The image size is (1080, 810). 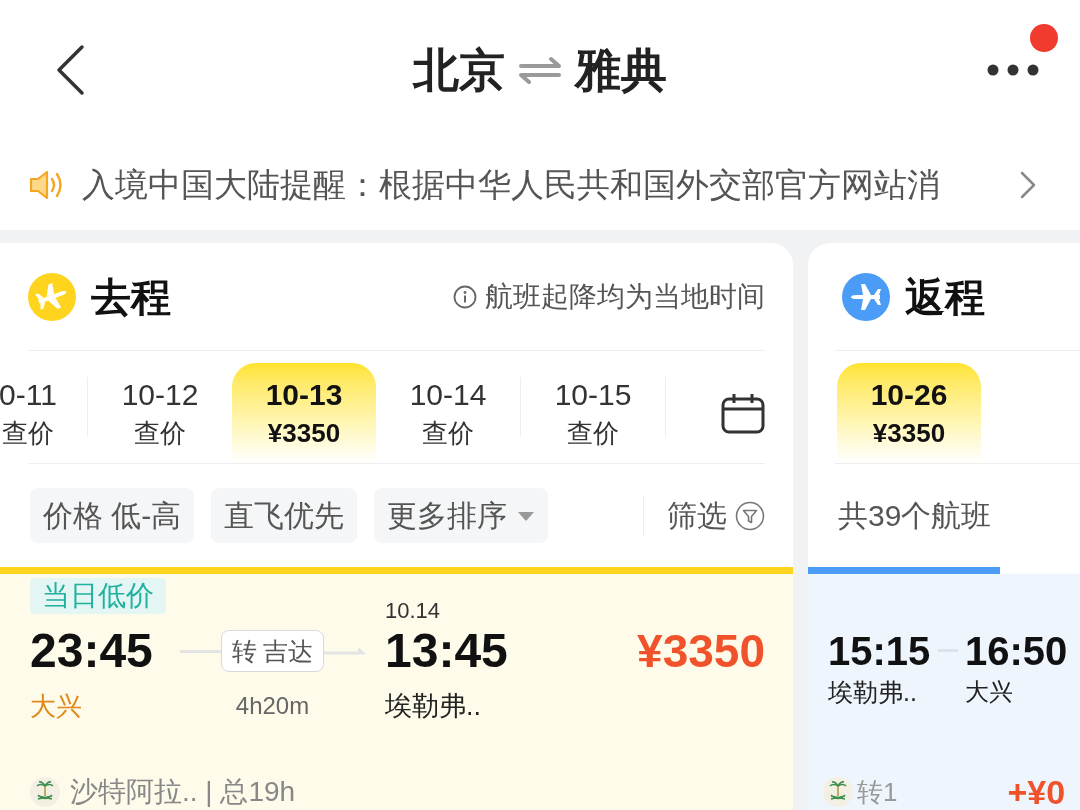 What do you see at coordinates (272, 706) in the screenshot?
I see `flight-duration: 4h20m` at bounding box center [272, 706].